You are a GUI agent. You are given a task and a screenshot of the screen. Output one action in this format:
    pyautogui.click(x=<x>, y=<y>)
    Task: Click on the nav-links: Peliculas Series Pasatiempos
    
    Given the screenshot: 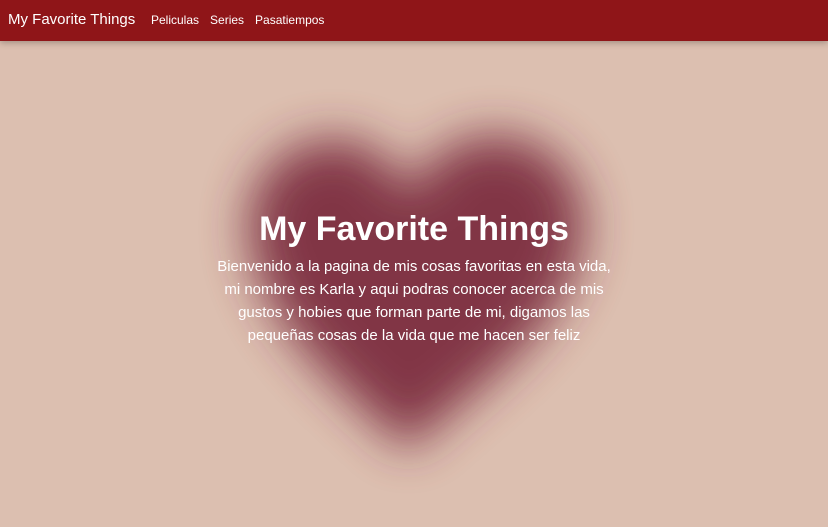 What is the action you would take?
    pyautogui.click(x=237, y=20)
    